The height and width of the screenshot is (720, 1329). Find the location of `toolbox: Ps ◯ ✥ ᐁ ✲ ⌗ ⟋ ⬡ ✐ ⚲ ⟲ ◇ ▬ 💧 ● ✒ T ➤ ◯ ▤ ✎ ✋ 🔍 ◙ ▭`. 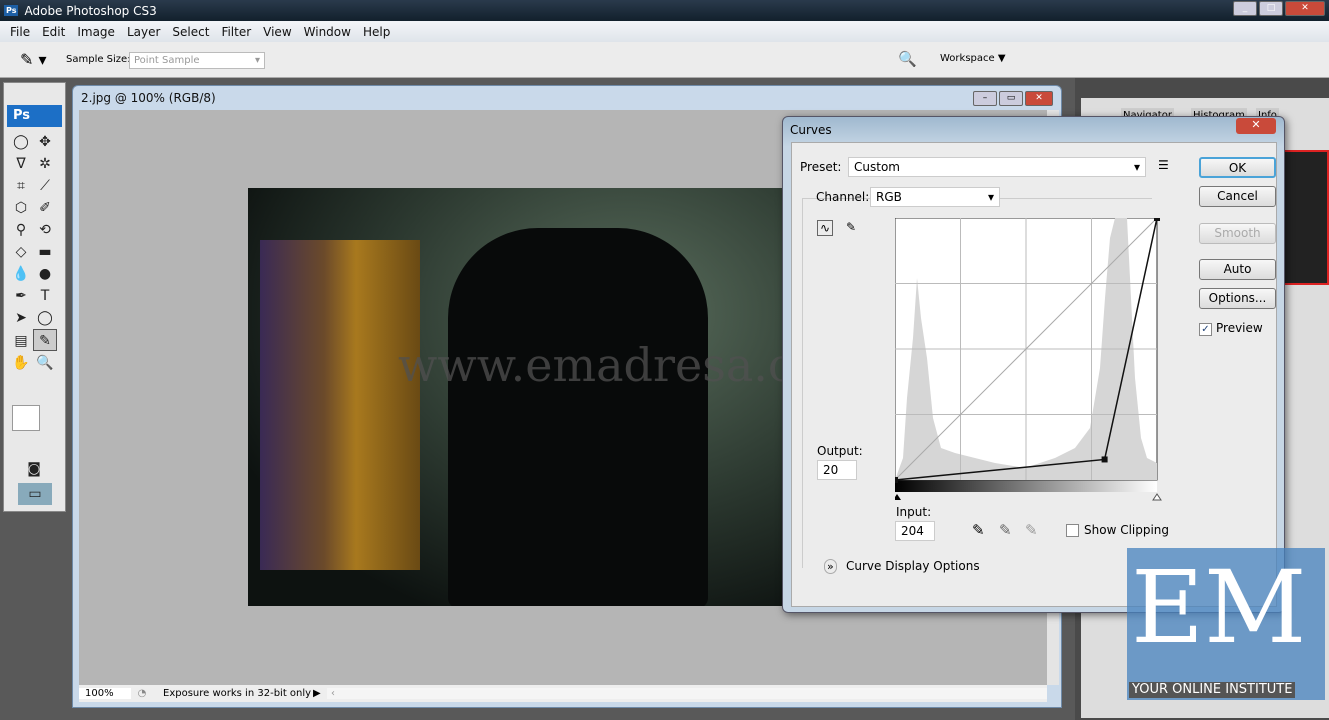

toolbox: Ps ◯ ✥ ᐁ ✲ ⌗ ⟋ ⬡ ✐ ⚲ ⟲ ◇ ▬ 💧 ● ✒ T ➤ ◯ ▤ ✎ ✋ 🔍 ◙ ▭ is located at coordinates (34, 297).